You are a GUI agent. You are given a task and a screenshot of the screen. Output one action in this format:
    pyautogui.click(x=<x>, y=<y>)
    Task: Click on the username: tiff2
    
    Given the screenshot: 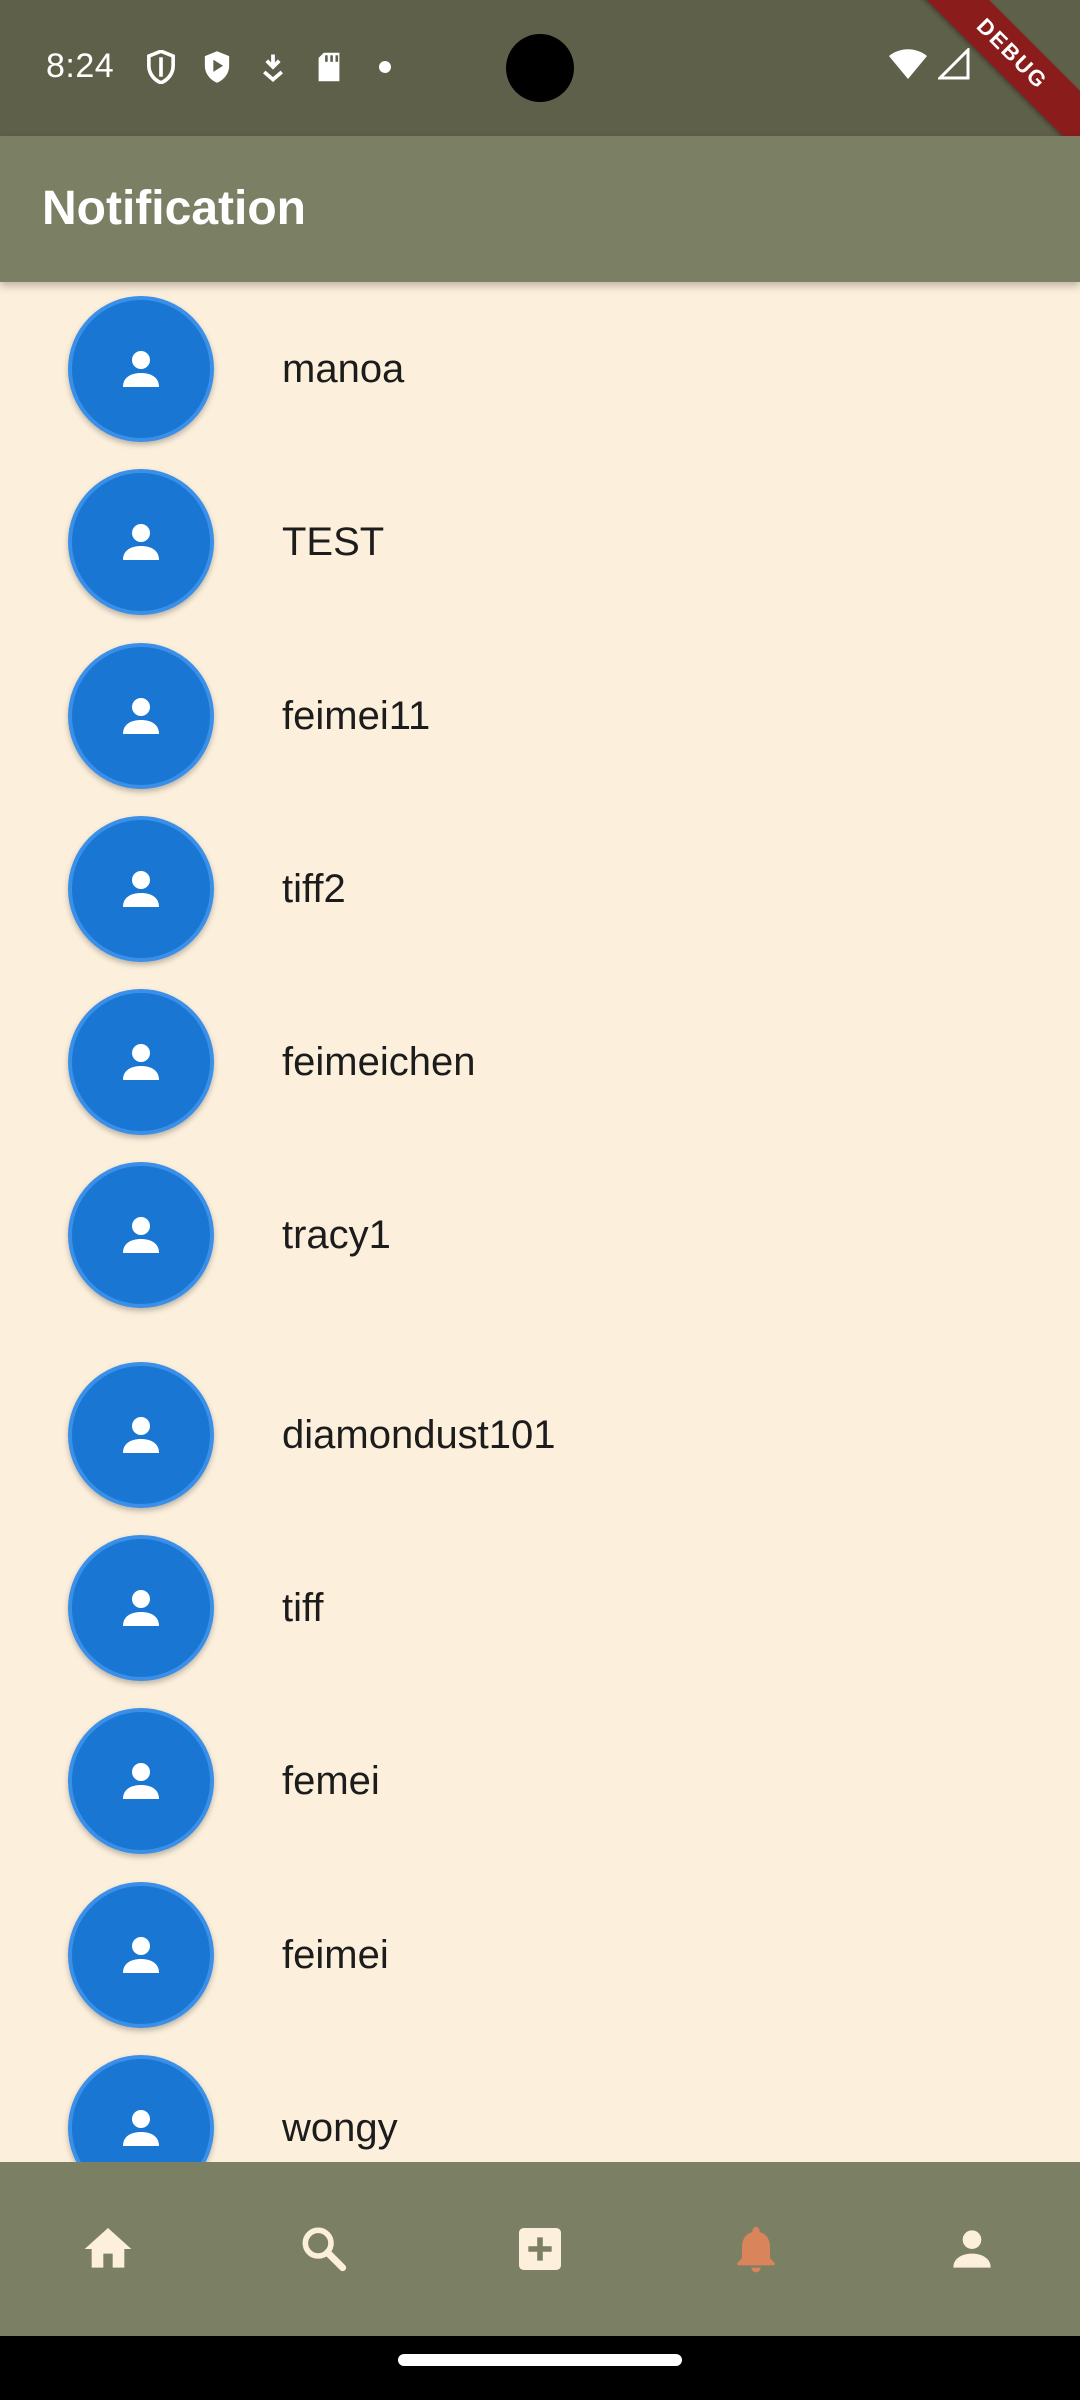 What is the action you would take?
    pyautogui.click(x=314, y=889)
    